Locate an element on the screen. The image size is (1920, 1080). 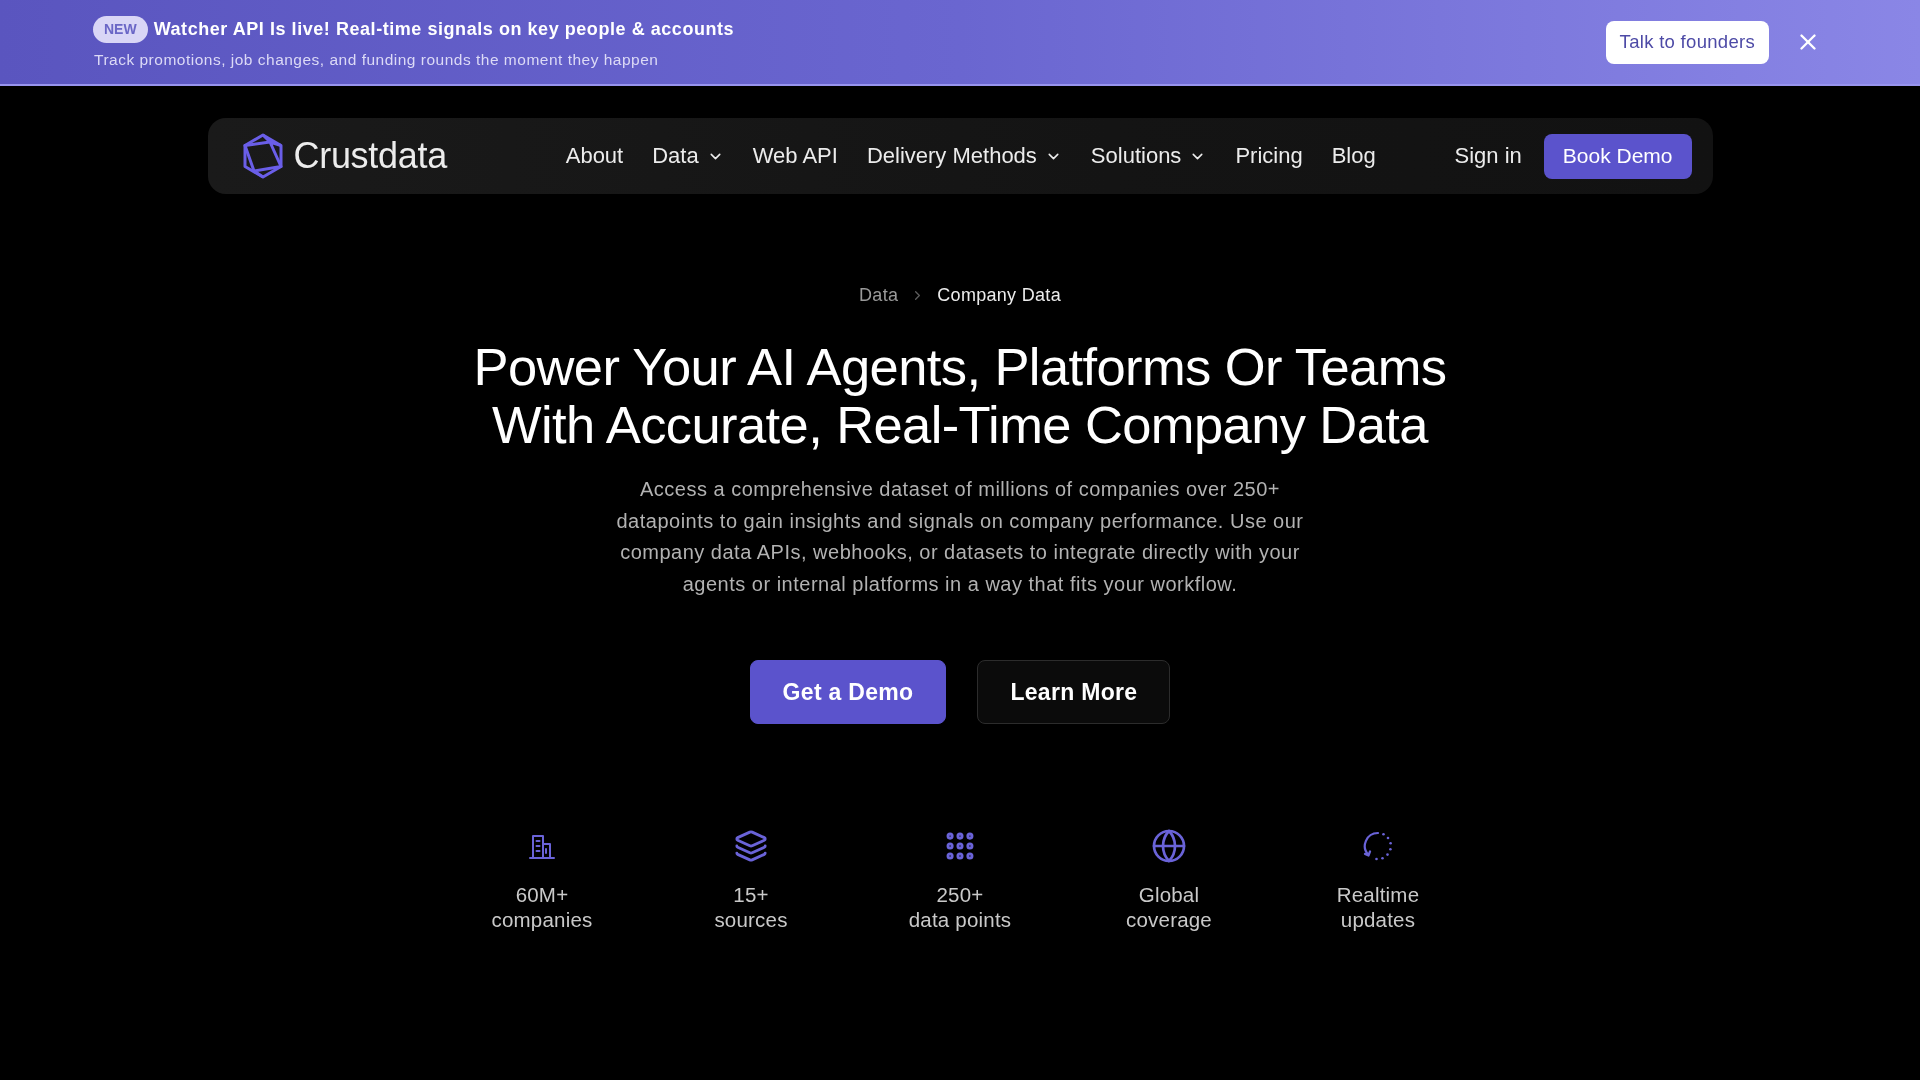
book-demo-button: Book Demo is located at coordinates (1617, 156).